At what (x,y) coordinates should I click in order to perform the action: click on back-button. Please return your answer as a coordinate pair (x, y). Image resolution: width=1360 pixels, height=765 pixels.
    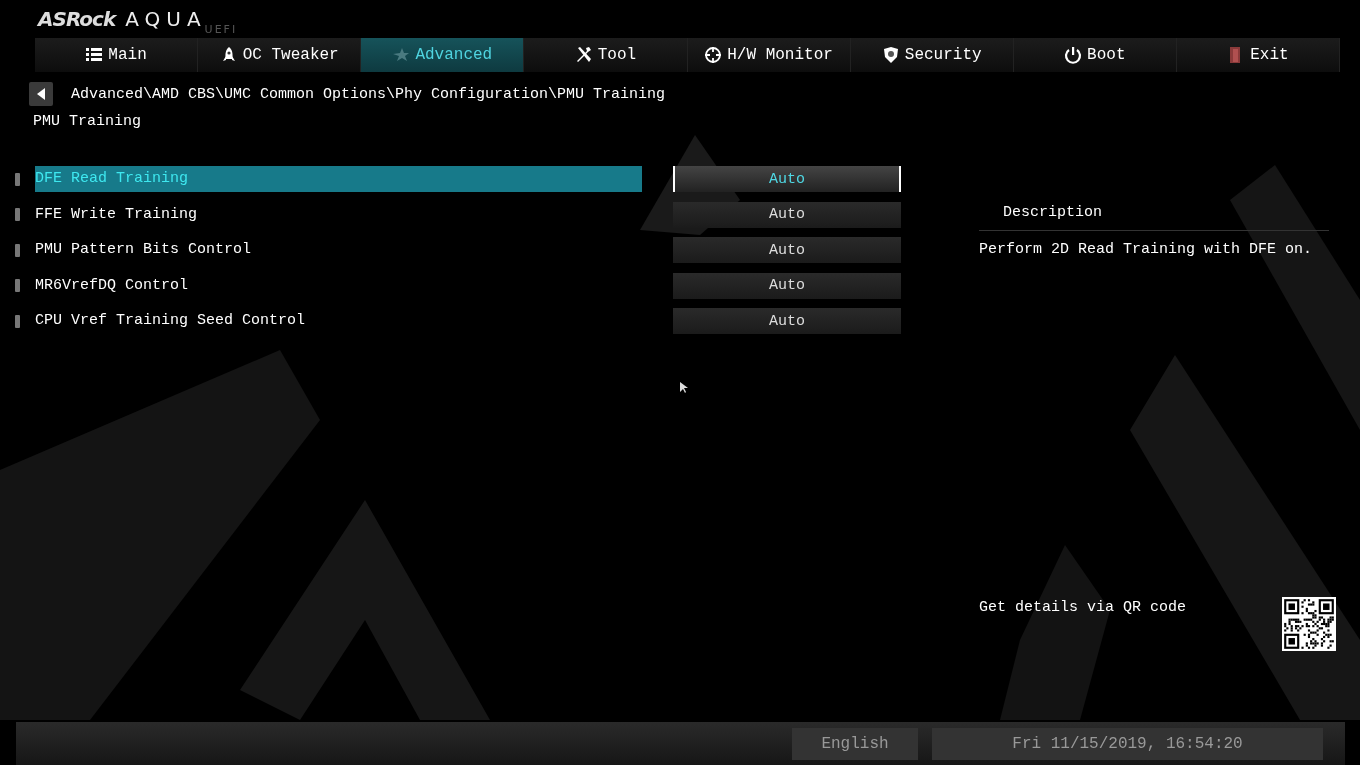
    Looking at the image, I should click on (41, 94).